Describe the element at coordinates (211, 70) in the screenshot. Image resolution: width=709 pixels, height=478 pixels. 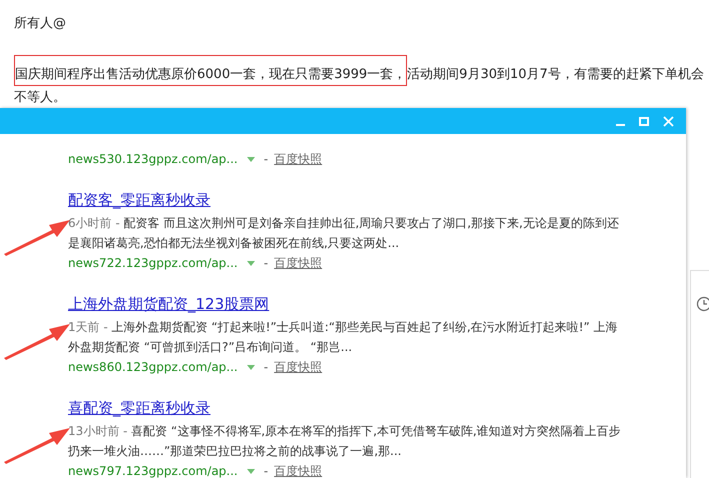
I see `highlighted-text: 国庆期间程序出售活动优惠原价6000一套，现在只需要3999一套，` at that location.